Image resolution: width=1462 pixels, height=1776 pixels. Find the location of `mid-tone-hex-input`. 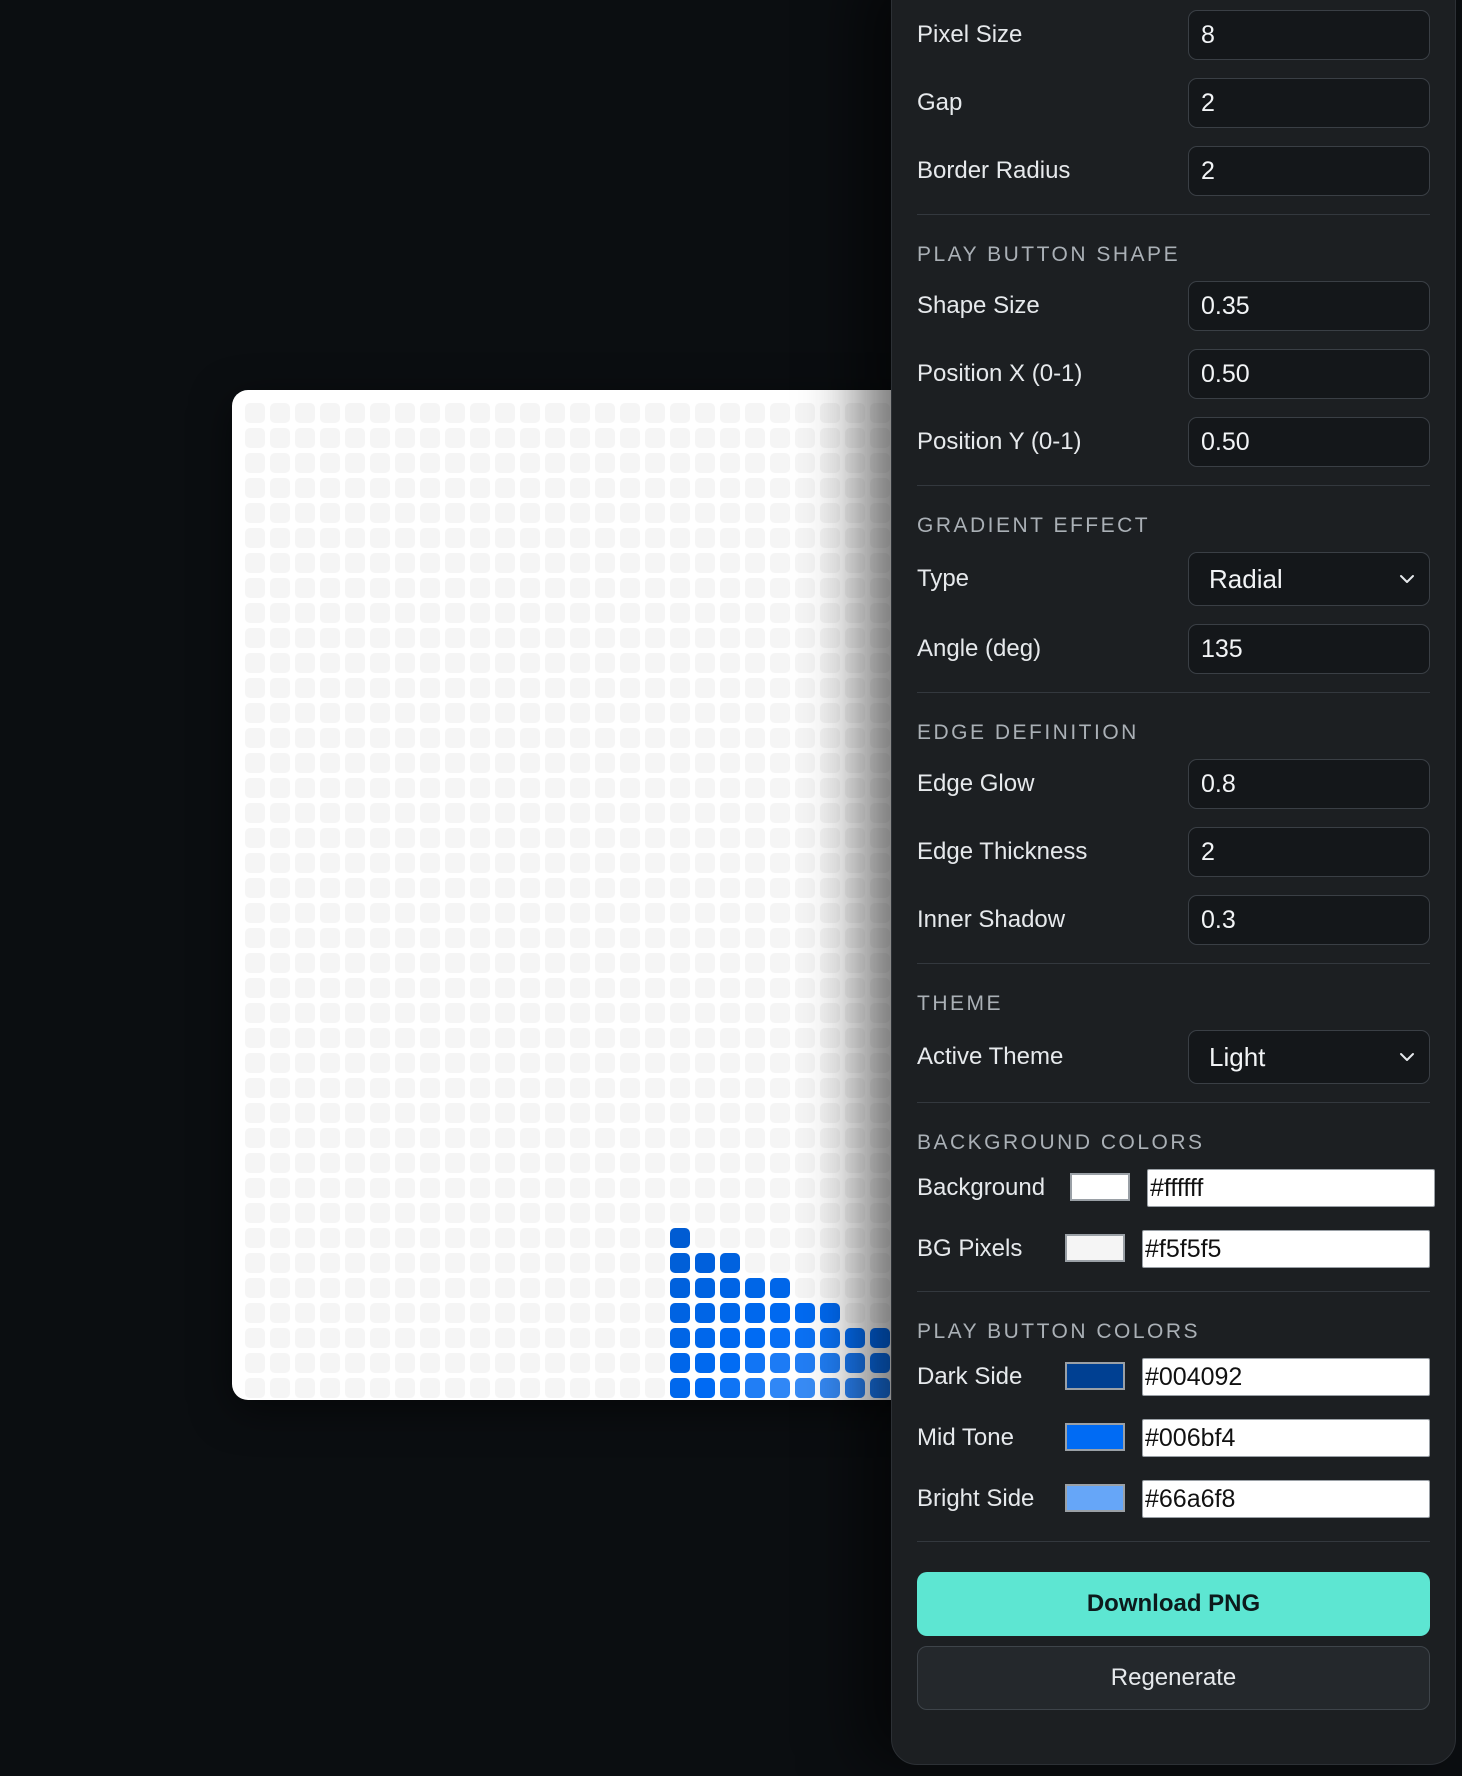

mid-tone-hex-input is located at coordinates (1286, 1438).